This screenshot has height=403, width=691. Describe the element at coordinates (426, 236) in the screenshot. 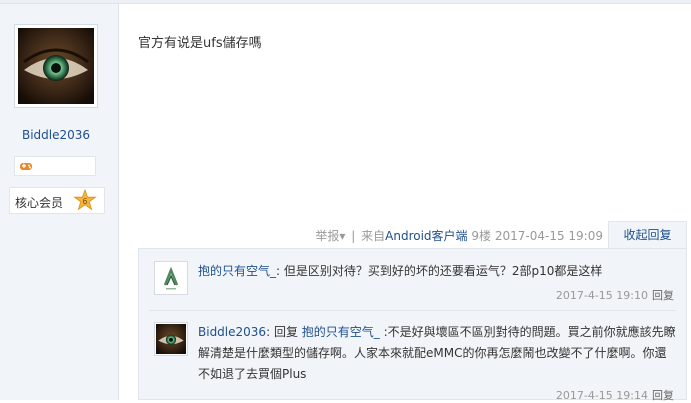

I see `android-client-link: Android客户端` at that location.